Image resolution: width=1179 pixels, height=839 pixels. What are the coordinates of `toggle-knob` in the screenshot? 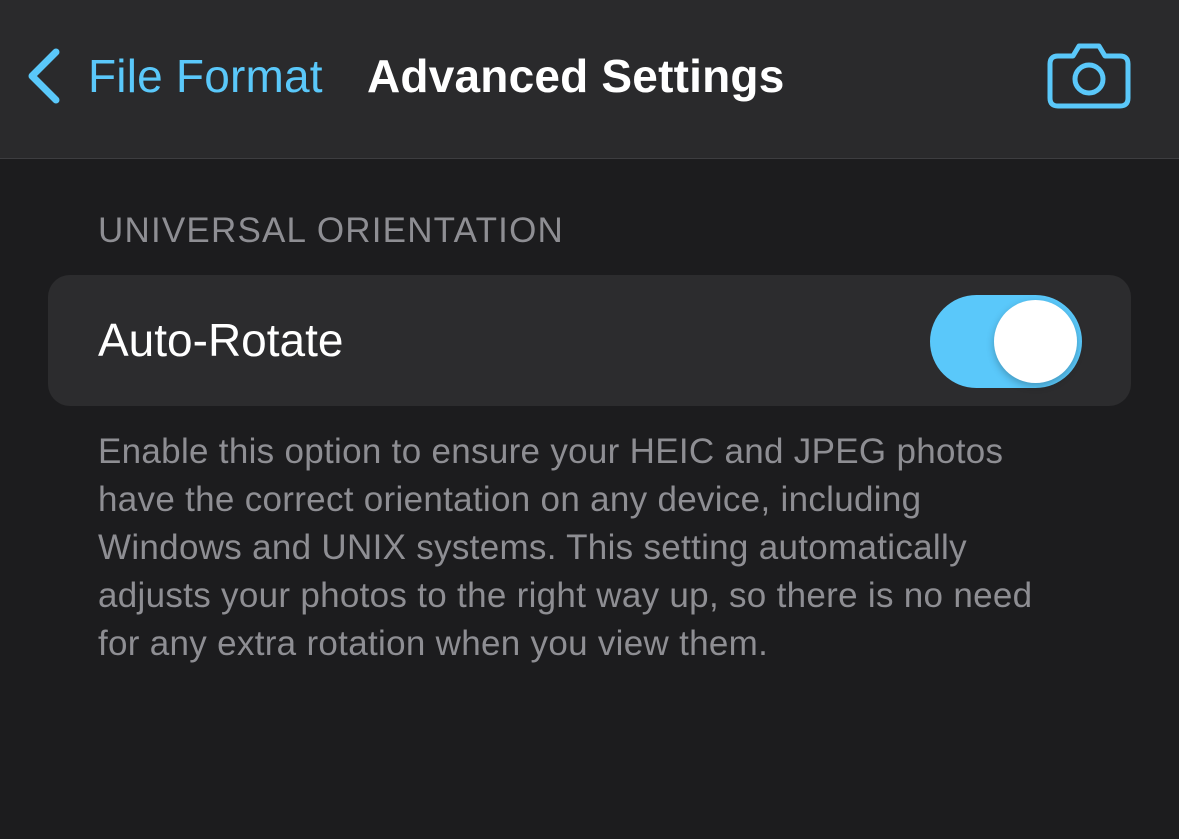 It's located at (1035, 341).